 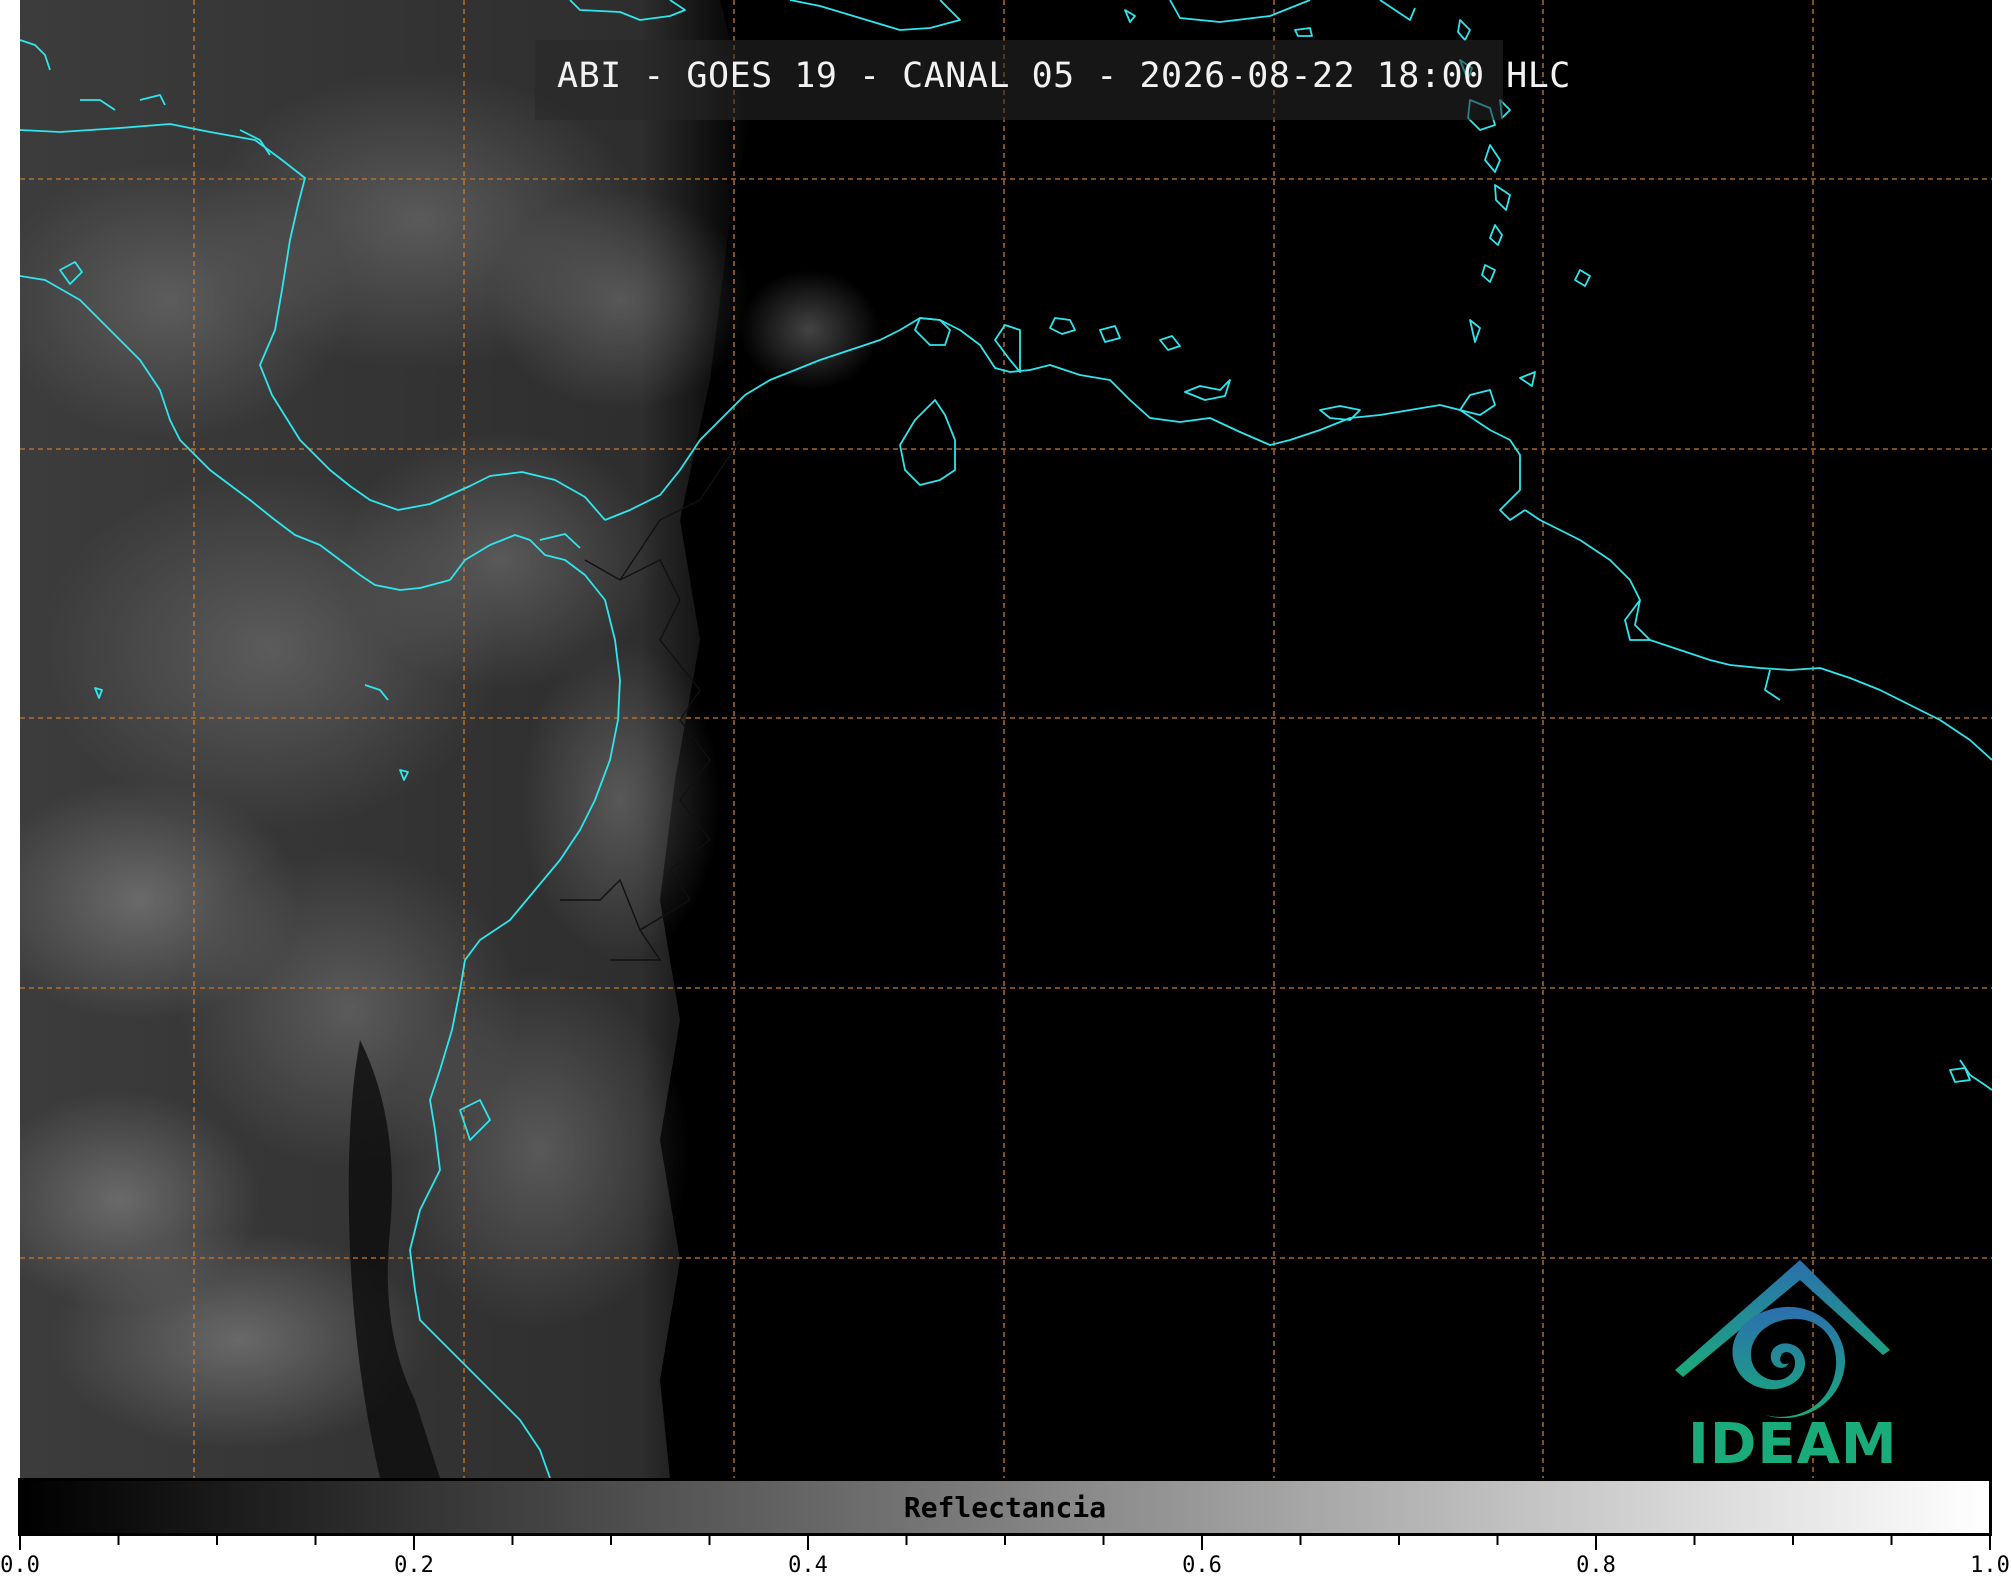 What do you see at coordinates (1005, 1543) in the screenshot?
I see `colorbar-ticks` at bounding box center [1005, 1543].